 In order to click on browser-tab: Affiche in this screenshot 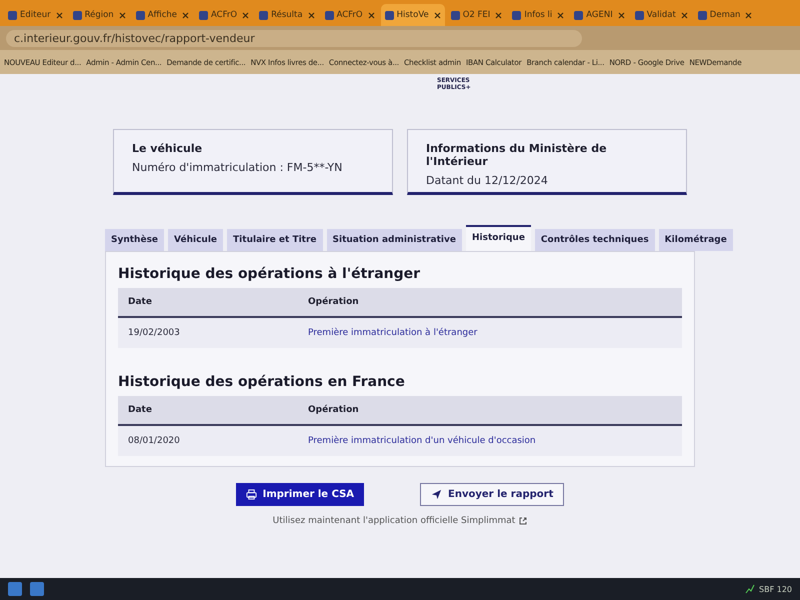, I will do `click(163, 15)`.